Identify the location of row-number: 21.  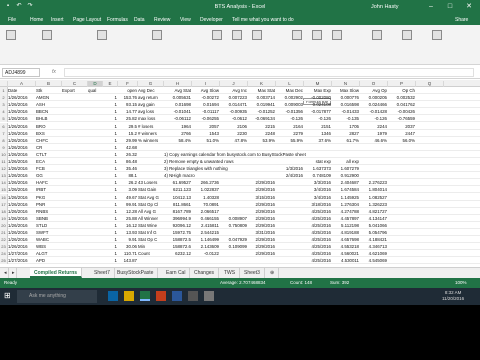
(4, 232).